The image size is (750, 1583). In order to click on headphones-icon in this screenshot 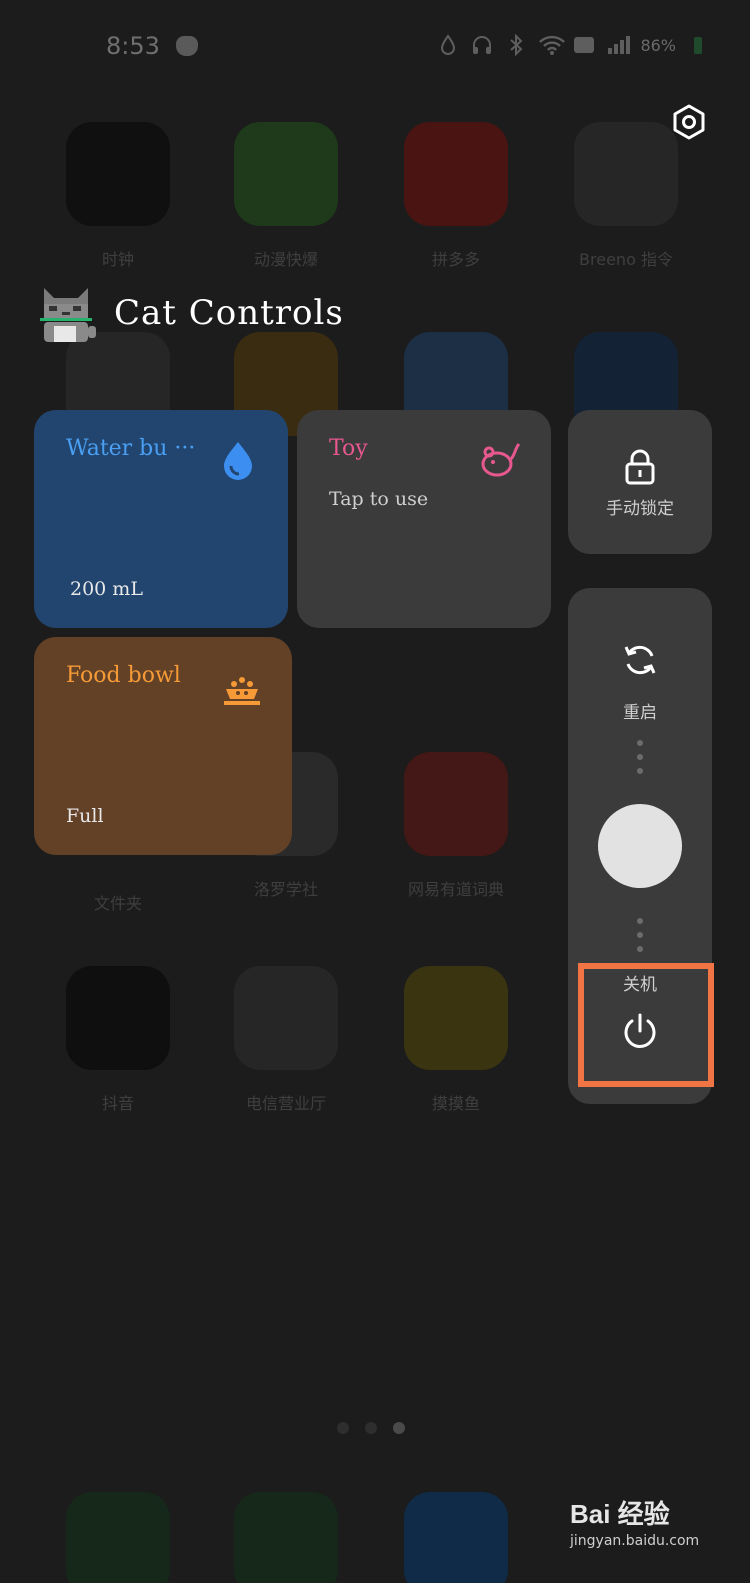, I will do `click(482, 45)`.